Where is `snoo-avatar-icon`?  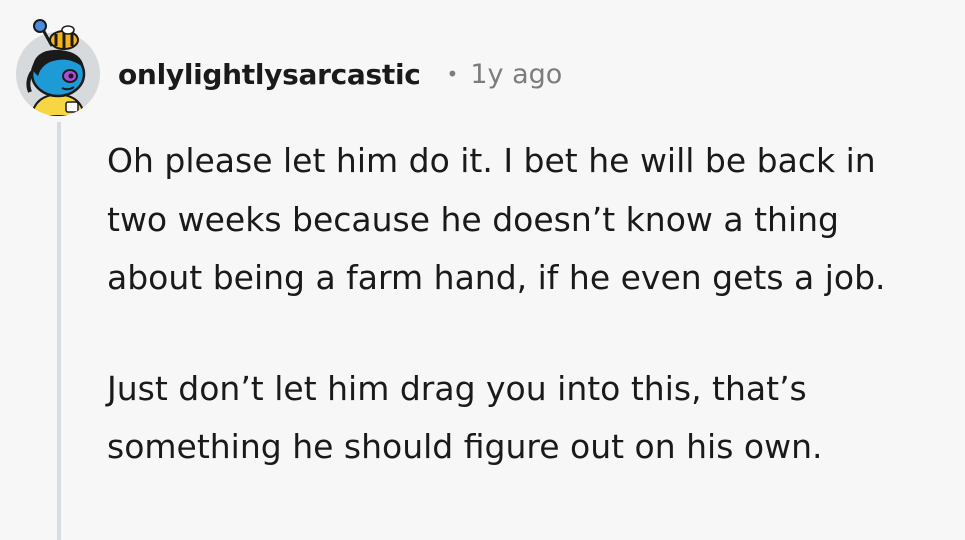
snoo-avatar-icon is located at coordinates (58, 67).